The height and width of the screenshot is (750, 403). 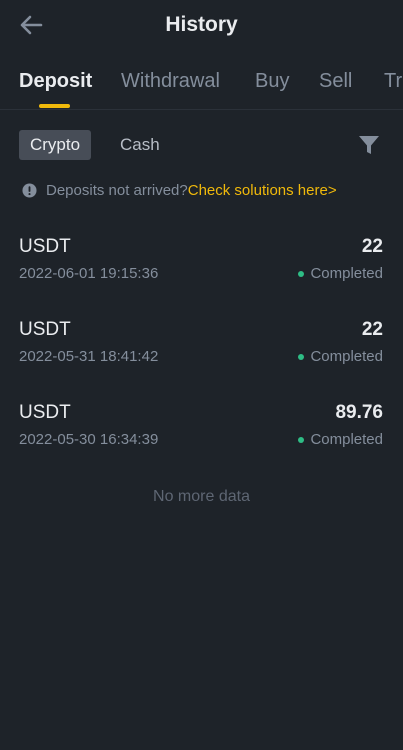 I want to click on tab-sell: Sell, so click(x=335, y=81).